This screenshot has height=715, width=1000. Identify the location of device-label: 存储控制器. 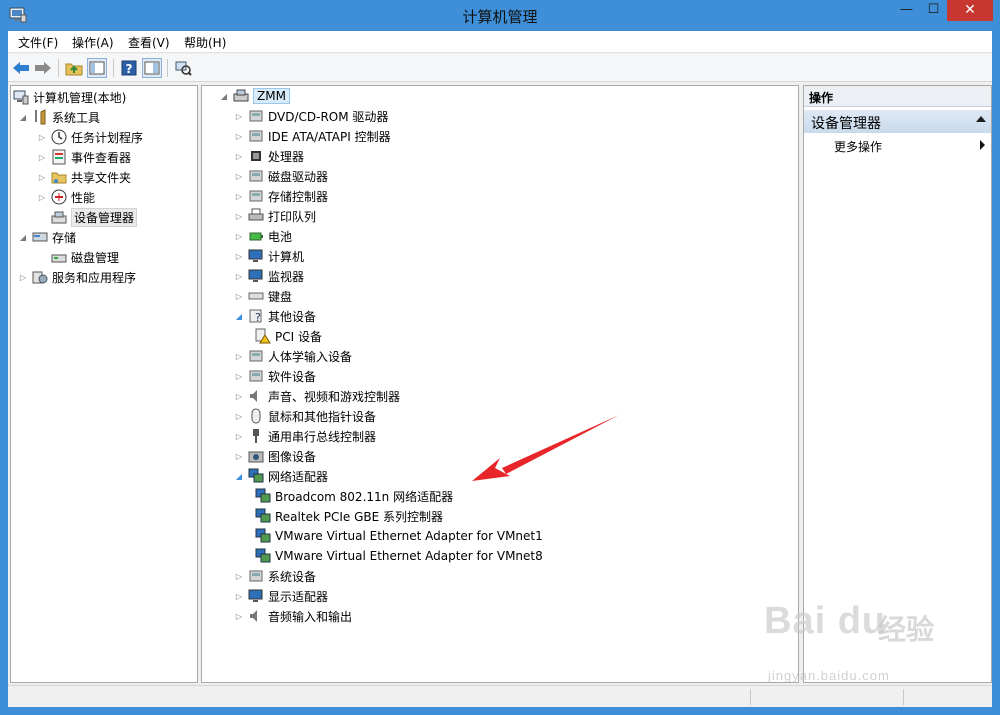
(298, 196).